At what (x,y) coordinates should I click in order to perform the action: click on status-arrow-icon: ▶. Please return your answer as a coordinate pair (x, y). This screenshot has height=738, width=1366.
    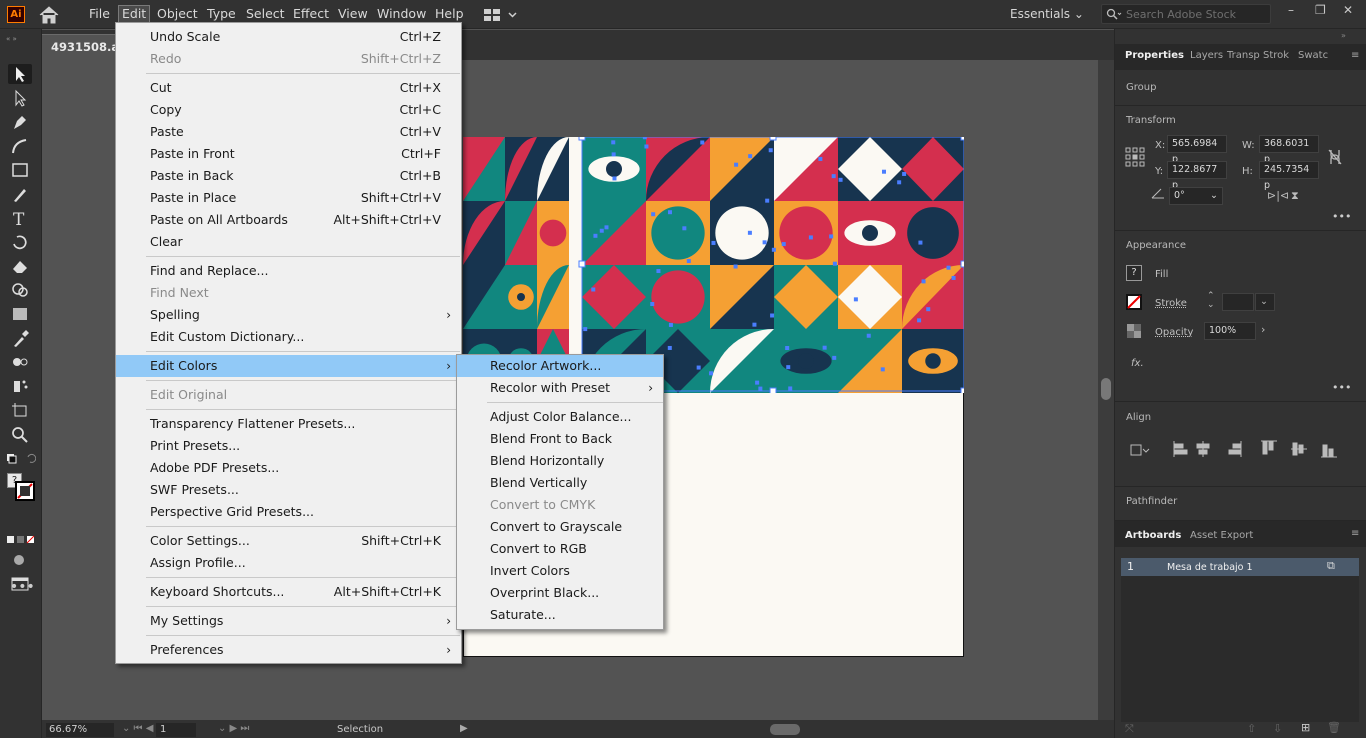
    Looking at the image, I should click on (464, 728).